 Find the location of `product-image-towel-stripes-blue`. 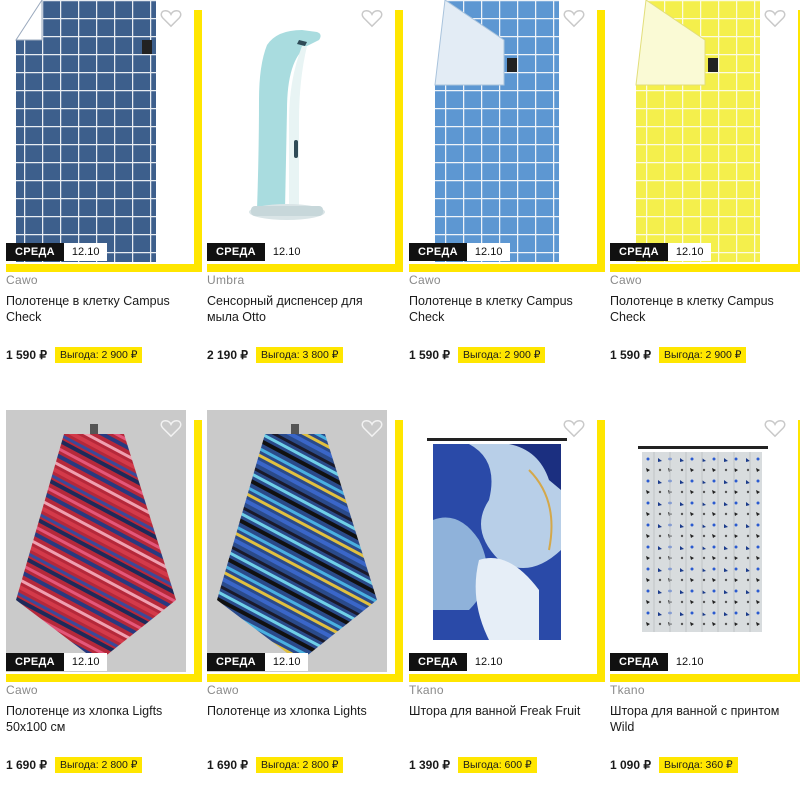

product-image-towel-stripes-blue is located at coordinates (297, 541).